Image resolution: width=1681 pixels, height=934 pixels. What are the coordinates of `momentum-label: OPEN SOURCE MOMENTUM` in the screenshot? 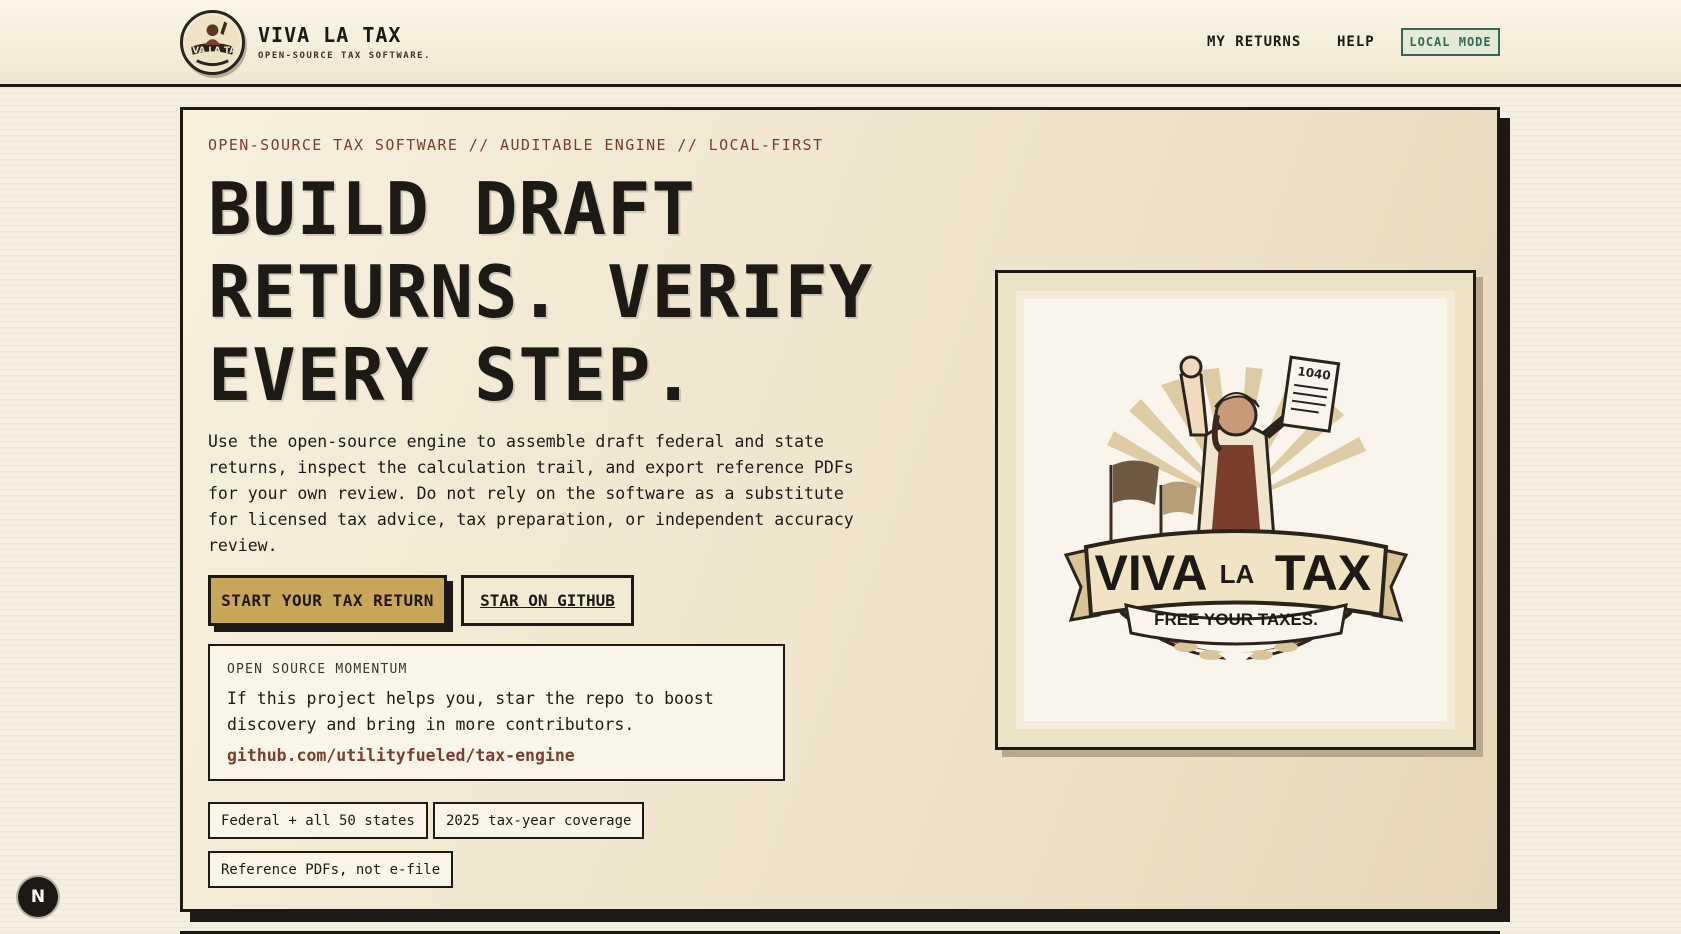 It's located at (317, 669).